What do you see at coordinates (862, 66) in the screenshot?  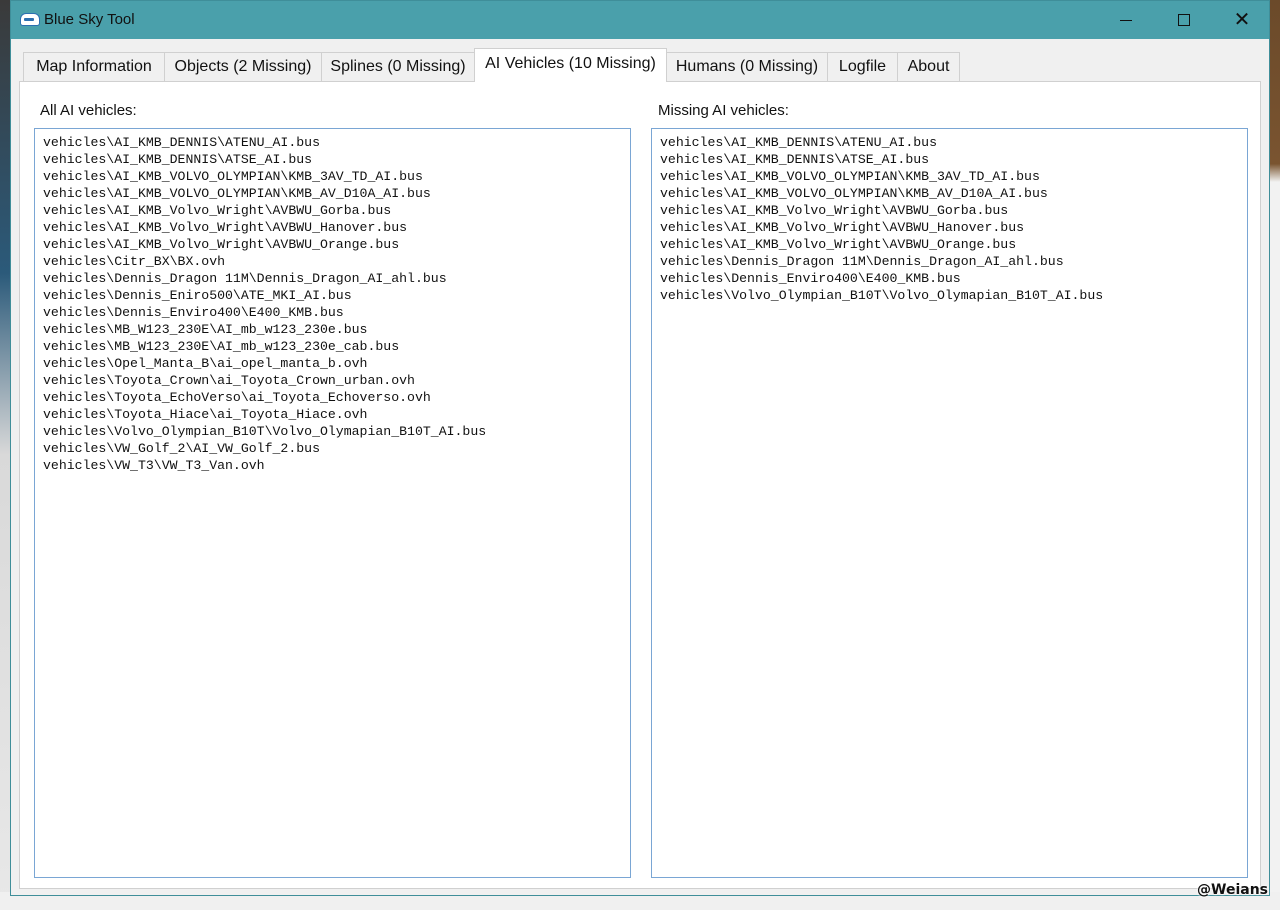 I see `tab-logfile: Logfile` at bounding box center [862, 66].